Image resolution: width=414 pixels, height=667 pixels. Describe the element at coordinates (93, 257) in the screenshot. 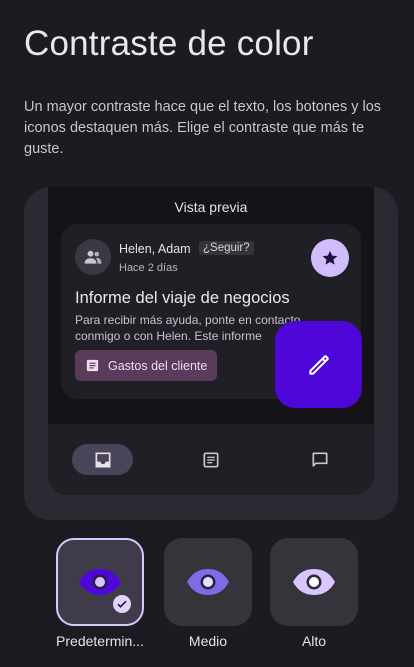

I see `group-avatar-icon` at that location.